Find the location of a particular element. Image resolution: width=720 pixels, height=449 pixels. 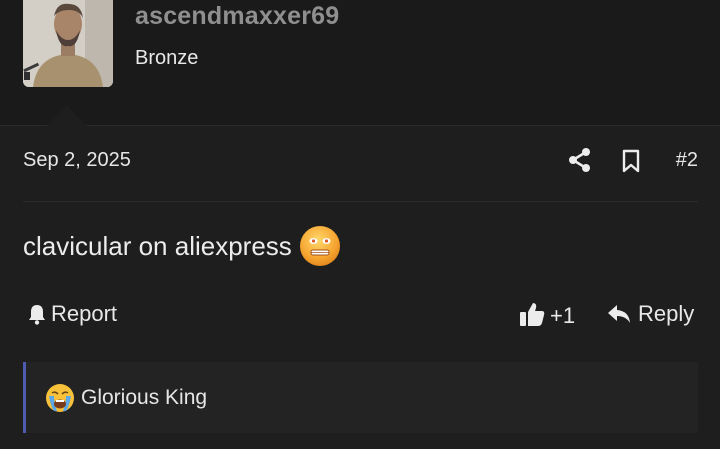

post-meta-row: Sep 2, 2025 #2 is located at coordinates (360, 162).